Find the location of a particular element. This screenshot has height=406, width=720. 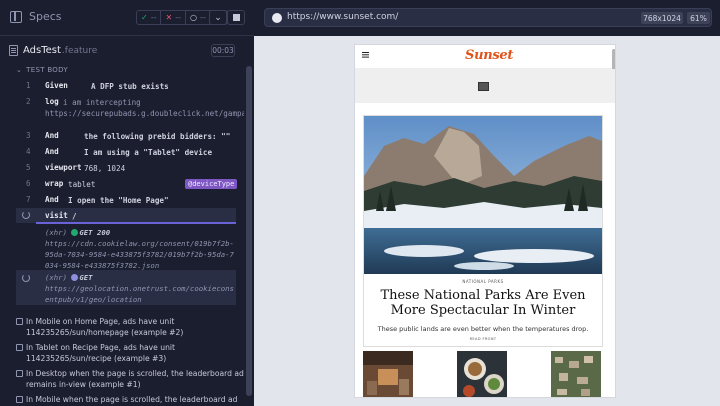

alias-badge: @deviceType is located at coordinates (211, 184).